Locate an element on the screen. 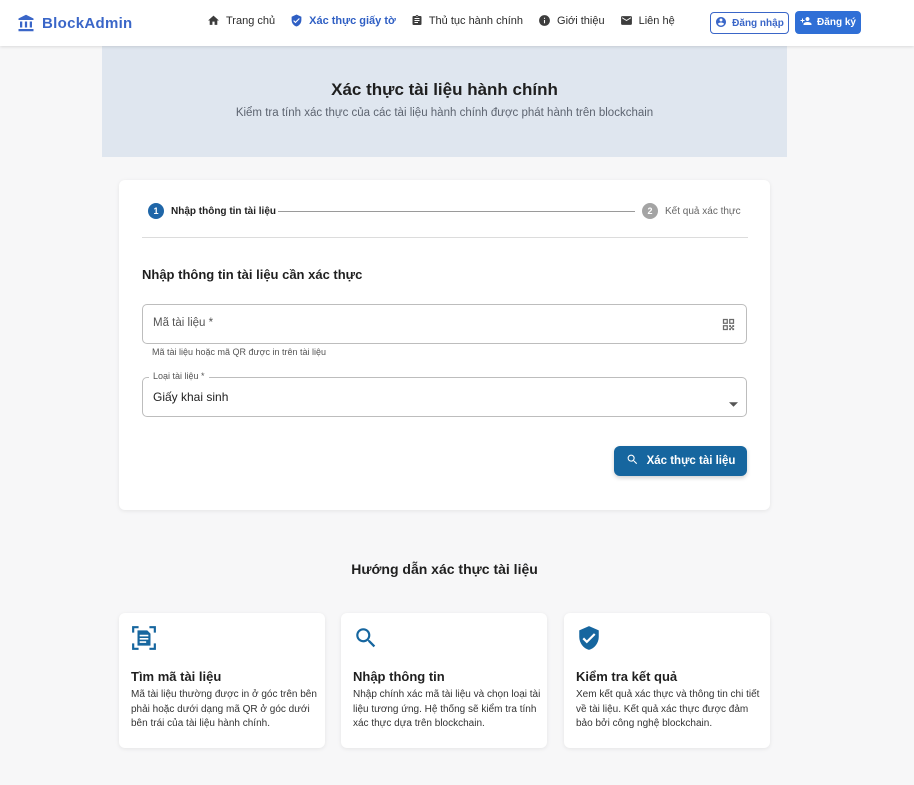 The width and height of the screenshot is (914, 785). bank-icon is located at coordinates (26, 23).